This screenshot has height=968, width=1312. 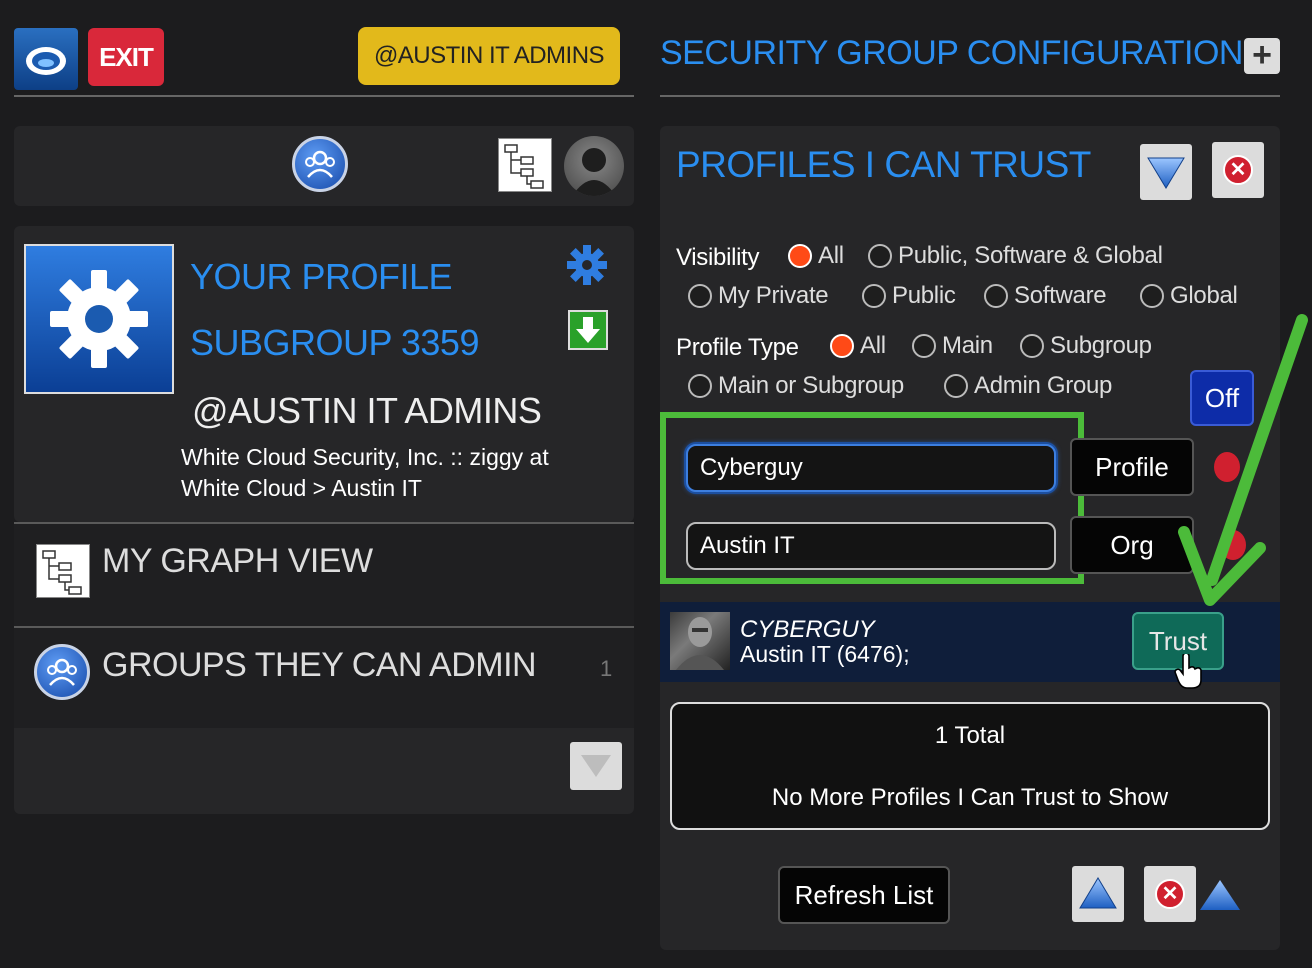 I want to click on page-title: SECURITY GROUP CONFIGURATION, so click(x=951, y=53).